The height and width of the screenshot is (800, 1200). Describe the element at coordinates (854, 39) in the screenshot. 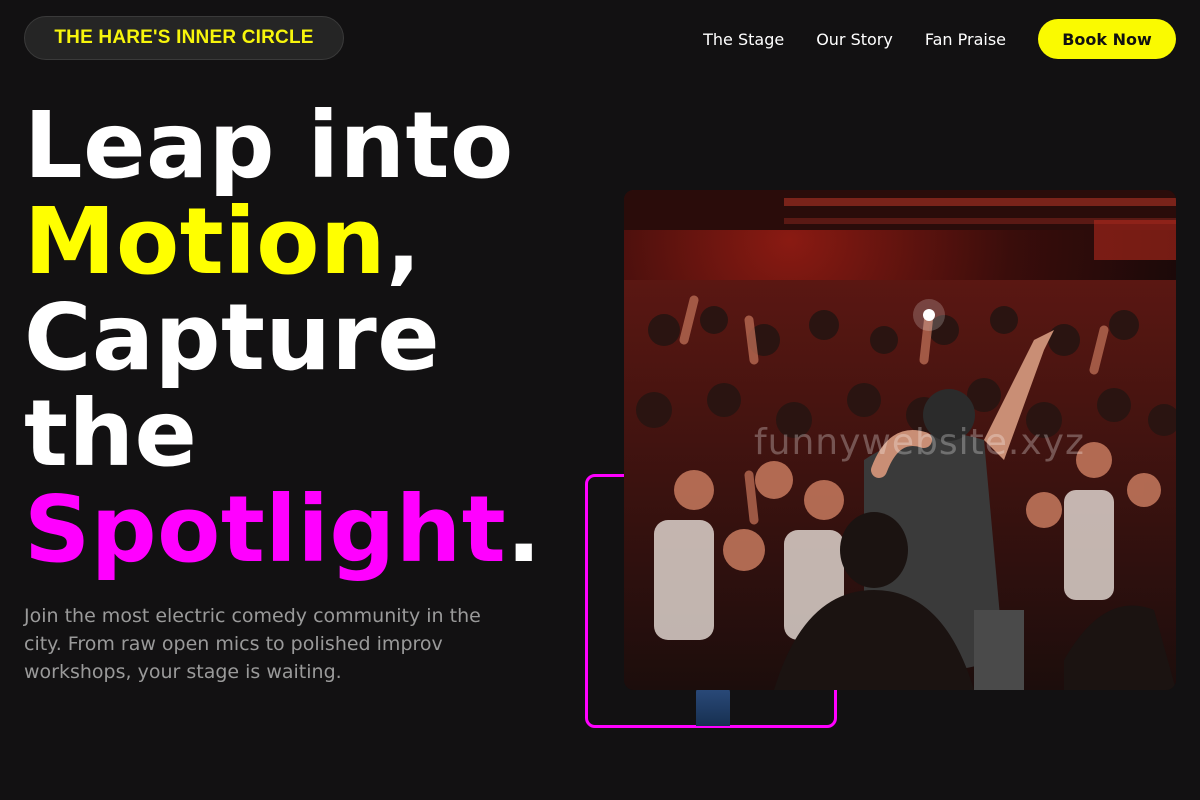

I see `nav-link-our-story: Our Story` at that location.